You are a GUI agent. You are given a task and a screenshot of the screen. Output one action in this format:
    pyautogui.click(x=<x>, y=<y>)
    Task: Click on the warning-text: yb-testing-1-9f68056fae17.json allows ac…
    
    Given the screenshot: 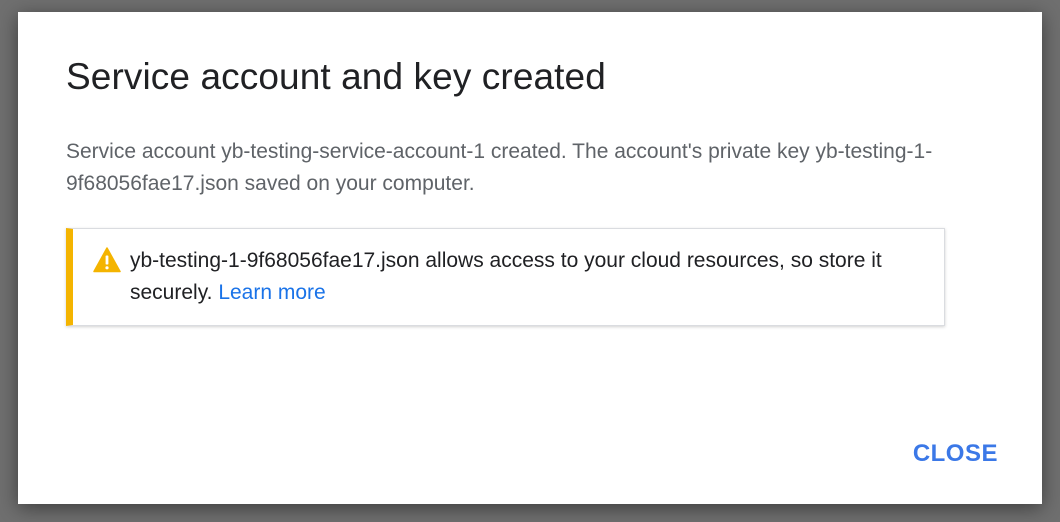 What is the action you would take?
    pyautogui.click(x=530, y=277)
    